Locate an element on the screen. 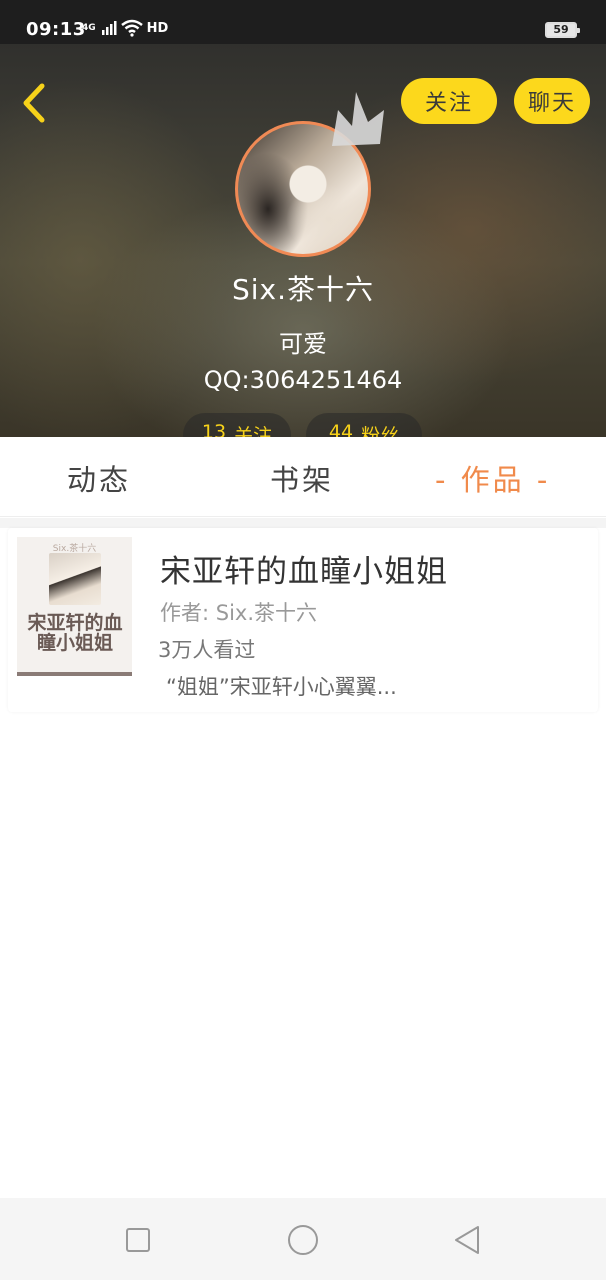 Image resolution: width=606 pixels, height=1280 pixels. cover-bottom-bar is located at coordinates (74, 674).